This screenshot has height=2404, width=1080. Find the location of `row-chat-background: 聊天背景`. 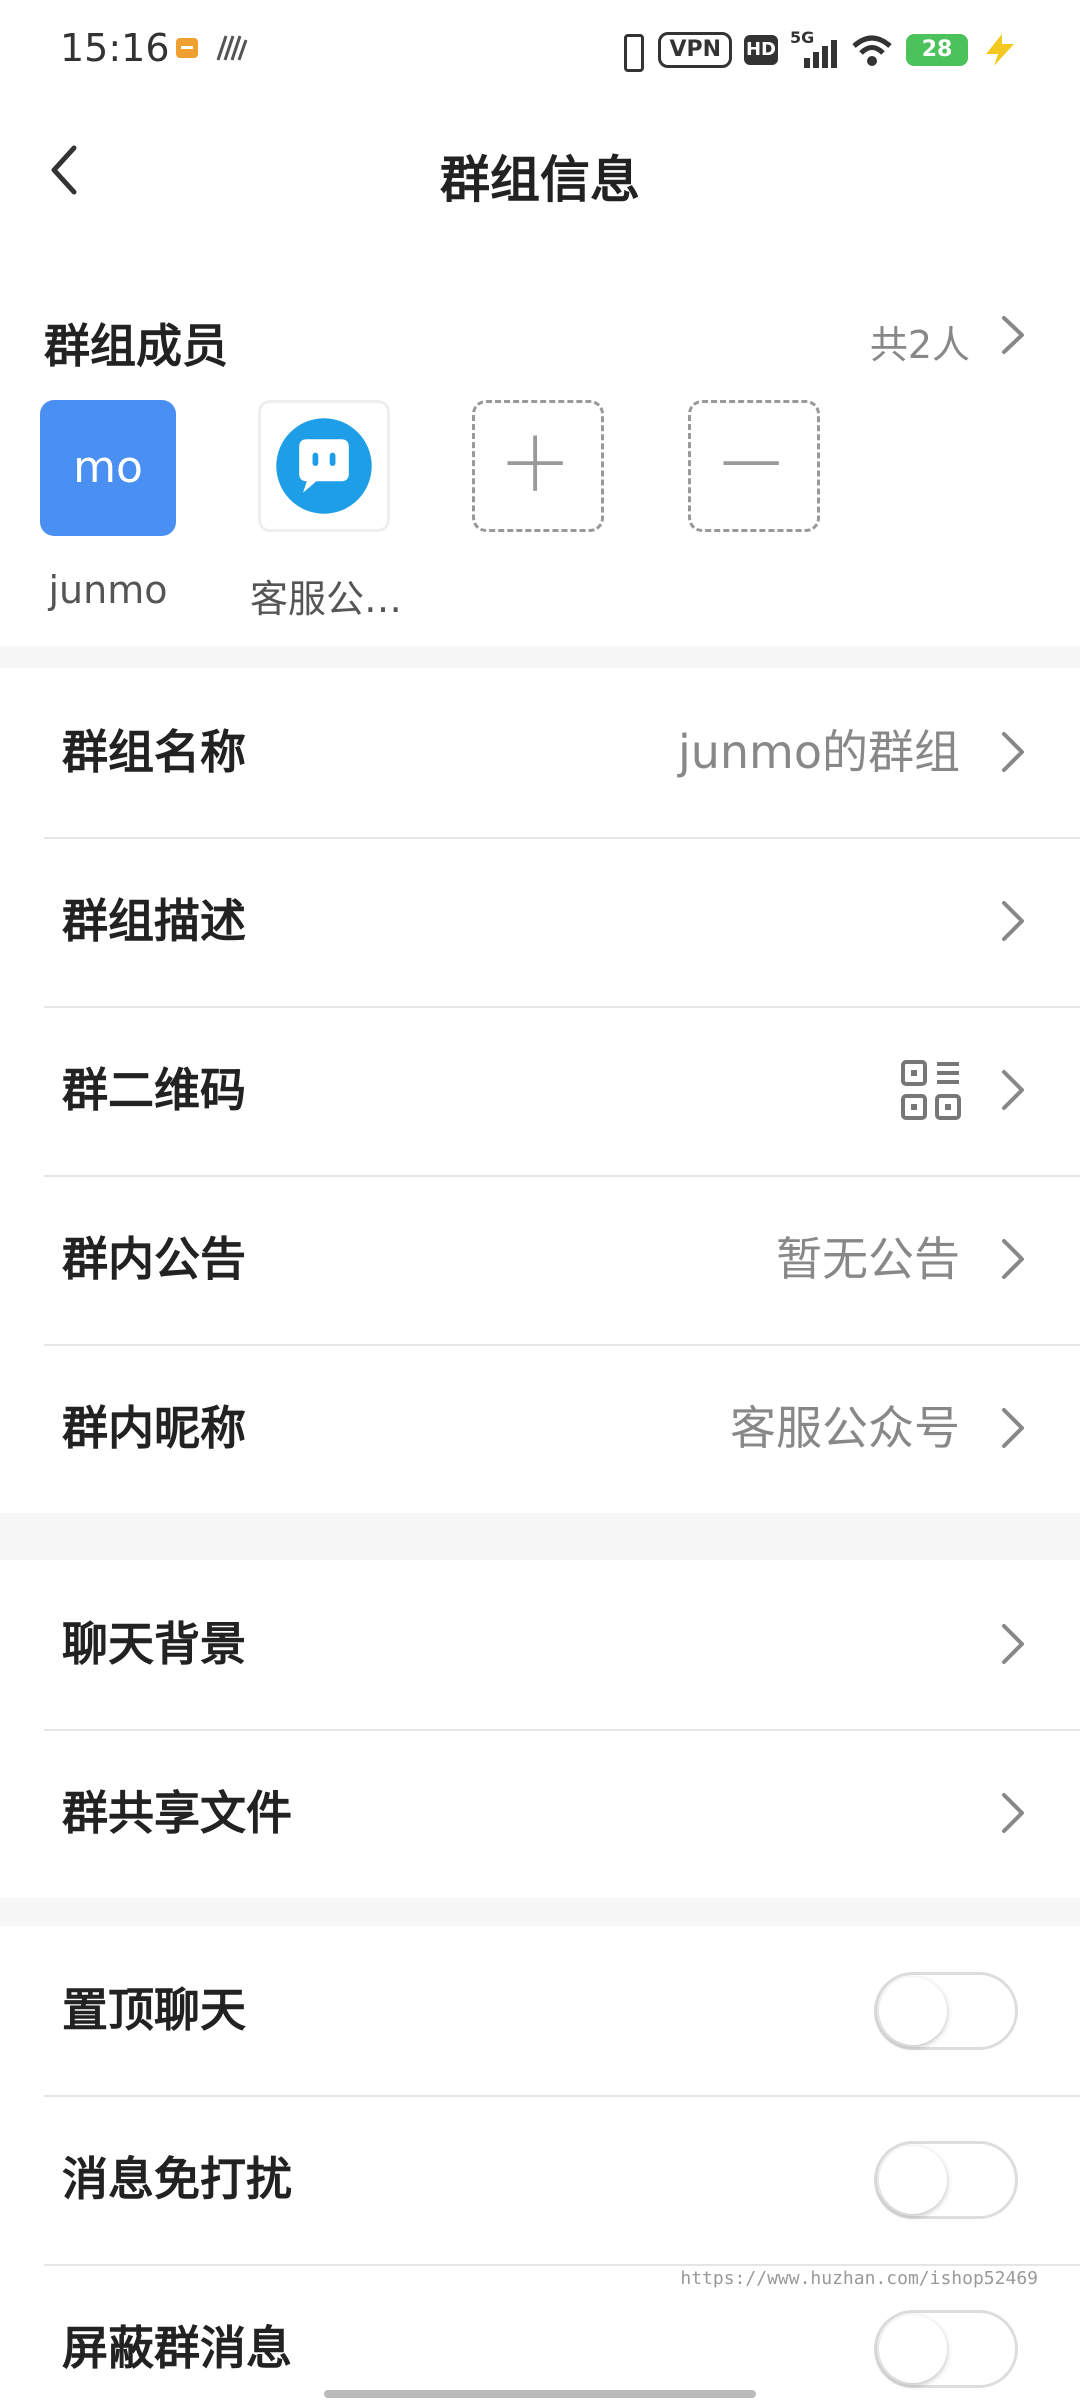

row-chat-background: 聊天背景 is located at coordinates (540, 1644).